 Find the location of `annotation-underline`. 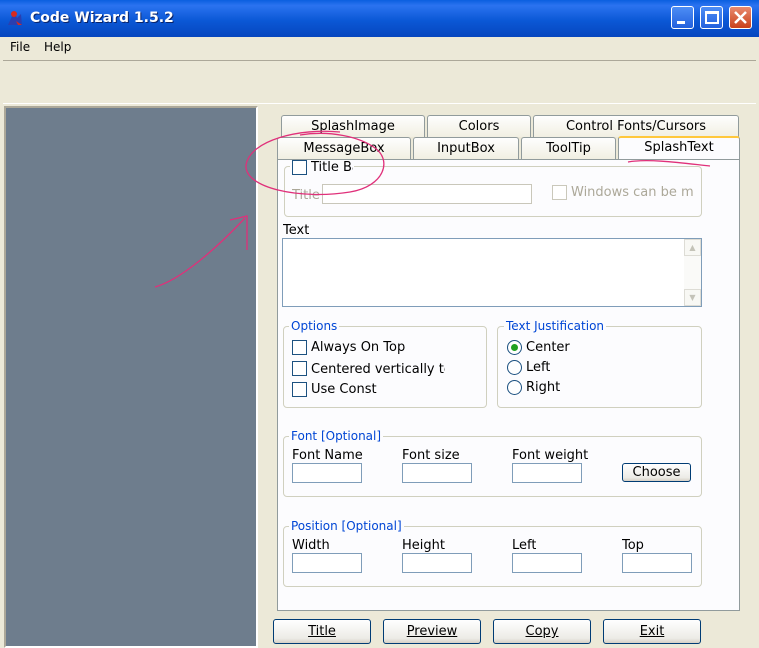

annotation-underline is located at coordinates (669, 163).